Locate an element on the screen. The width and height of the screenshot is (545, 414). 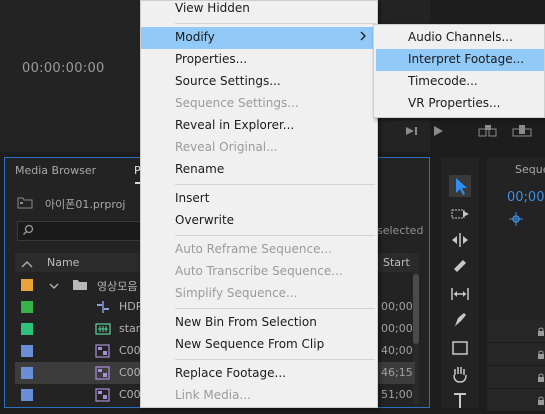
menu-item-view-hidden: View Hidden is located at coordinates (259, 10).